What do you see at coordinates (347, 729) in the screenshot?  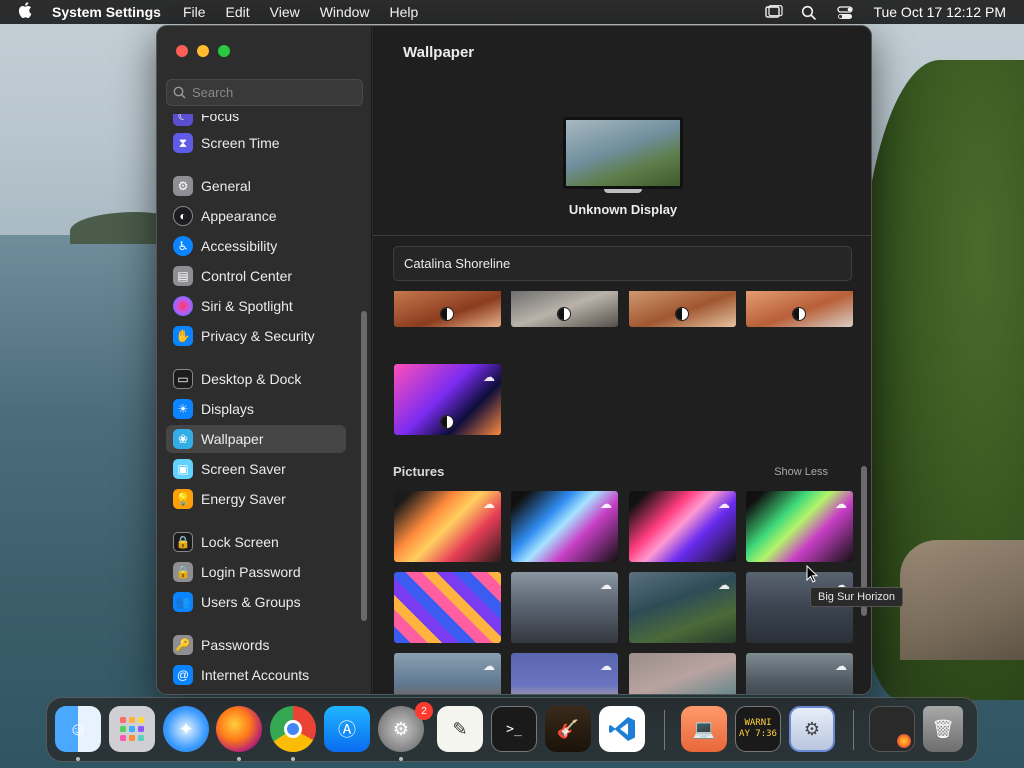 I see `app-store-icon: Ⓐ` at bounding box center [347, 729].